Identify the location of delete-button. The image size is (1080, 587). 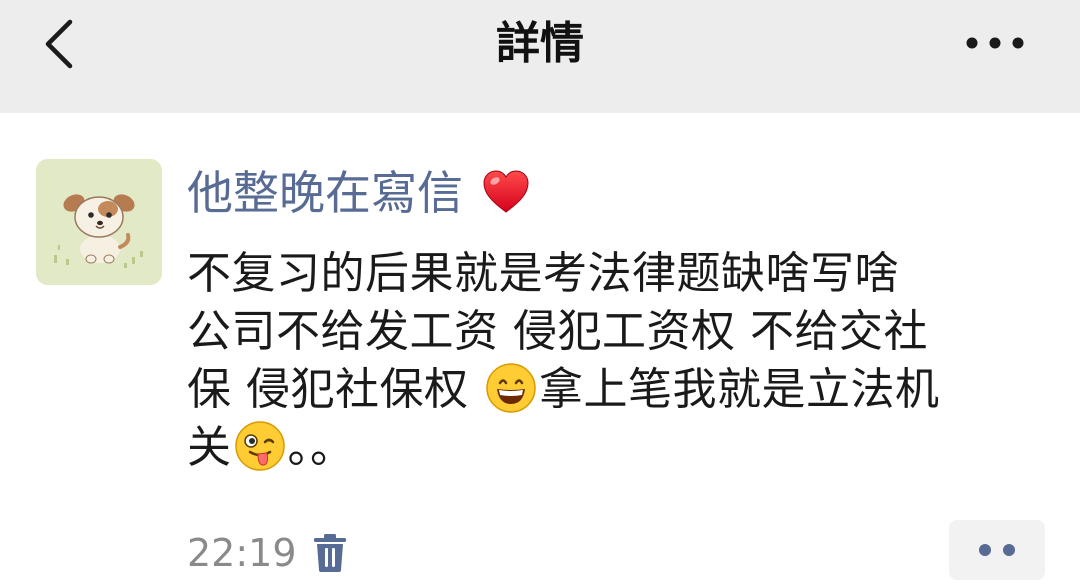
(330, 553).